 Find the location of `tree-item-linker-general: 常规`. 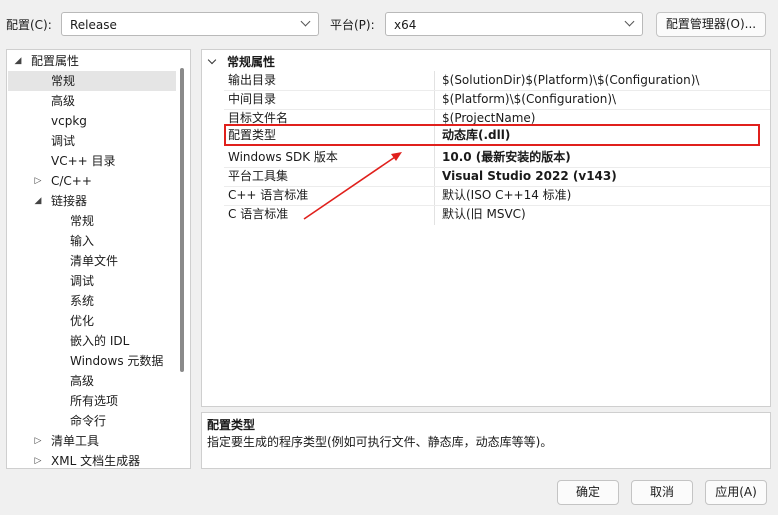

tree-item-linker-general: 常规 is located at coordinates (92, 221).